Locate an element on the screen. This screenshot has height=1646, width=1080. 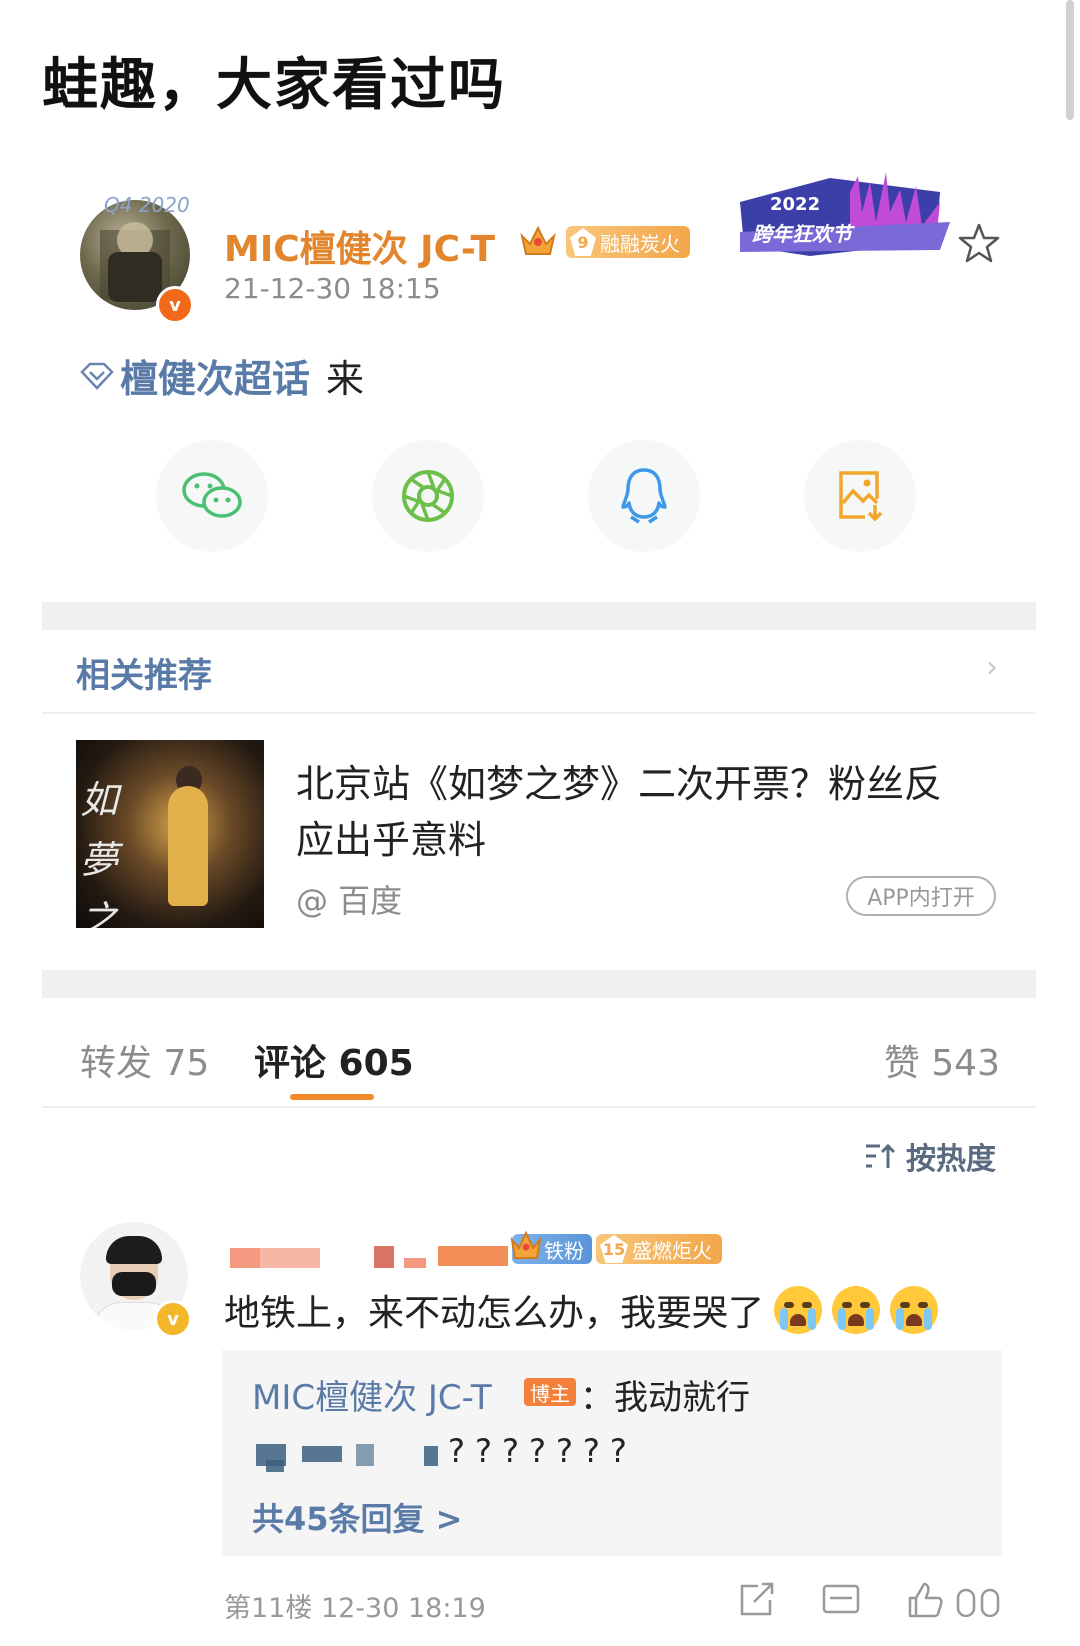
share-qq-button is located at coordinates (644, 496).